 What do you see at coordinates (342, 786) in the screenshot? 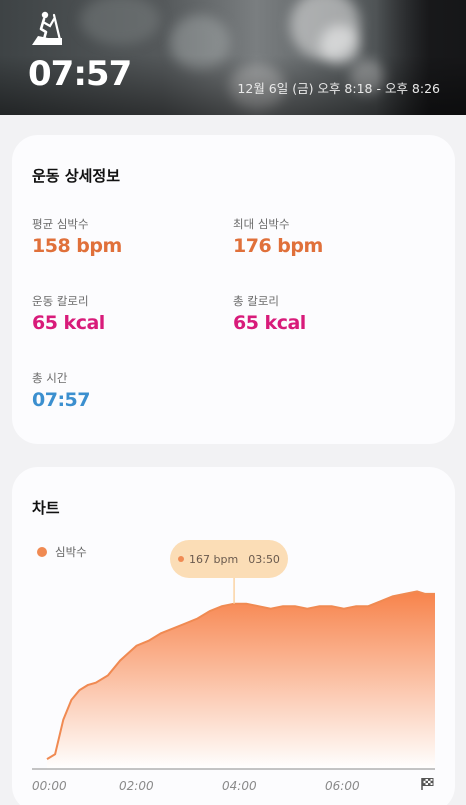
I see `x-tick-label: 06:00` at bounding box center [342, 786].